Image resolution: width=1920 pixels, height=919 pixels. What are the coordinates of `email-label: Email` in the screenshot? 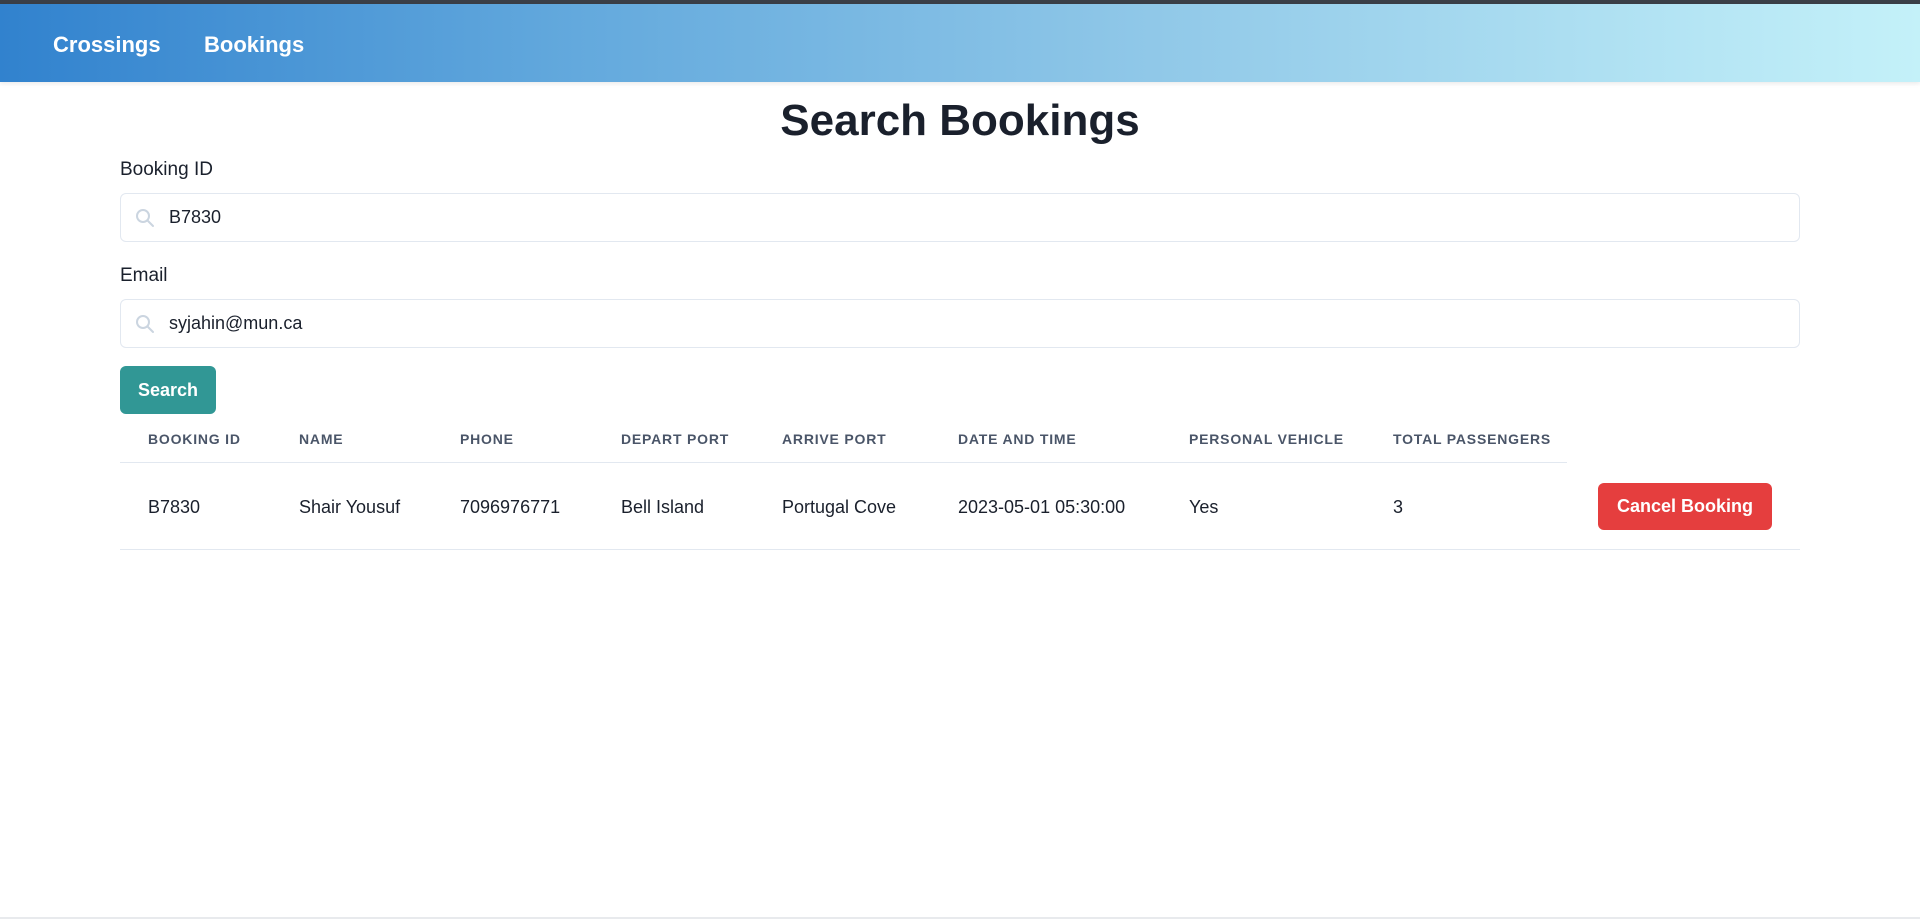 It's located at (144, 275).